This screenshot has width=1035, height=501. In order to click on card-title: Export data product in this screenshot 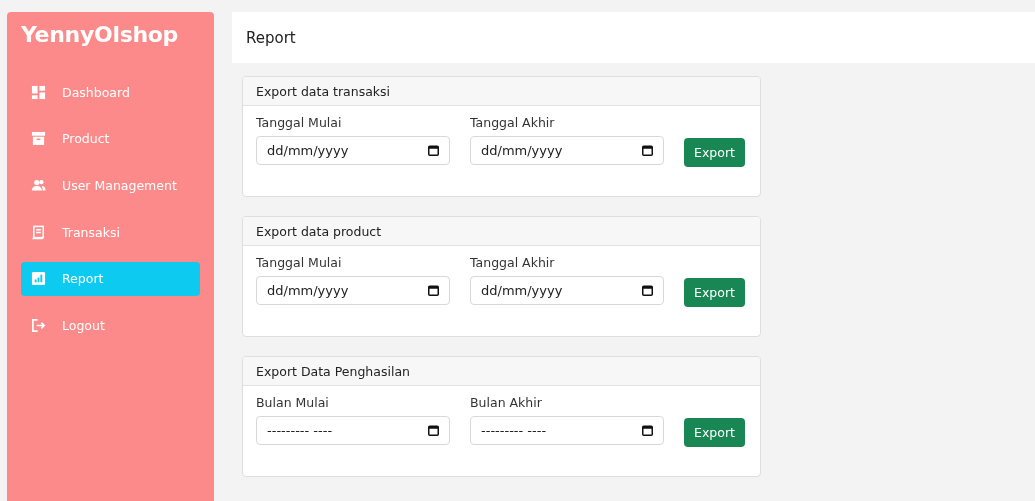, I will do `click(501, 231)`.